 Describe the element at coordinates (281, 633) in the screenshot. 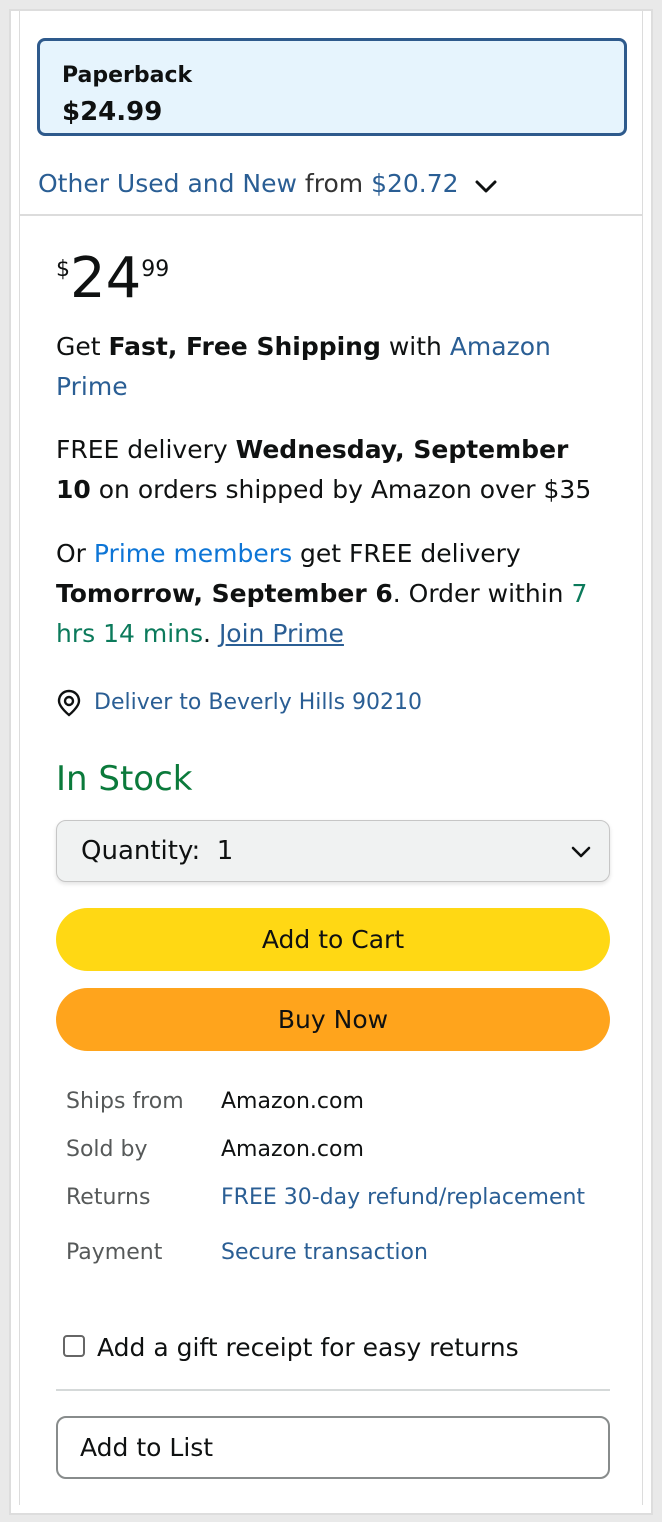

I see `join-prime-link: Join Prime` at that location.